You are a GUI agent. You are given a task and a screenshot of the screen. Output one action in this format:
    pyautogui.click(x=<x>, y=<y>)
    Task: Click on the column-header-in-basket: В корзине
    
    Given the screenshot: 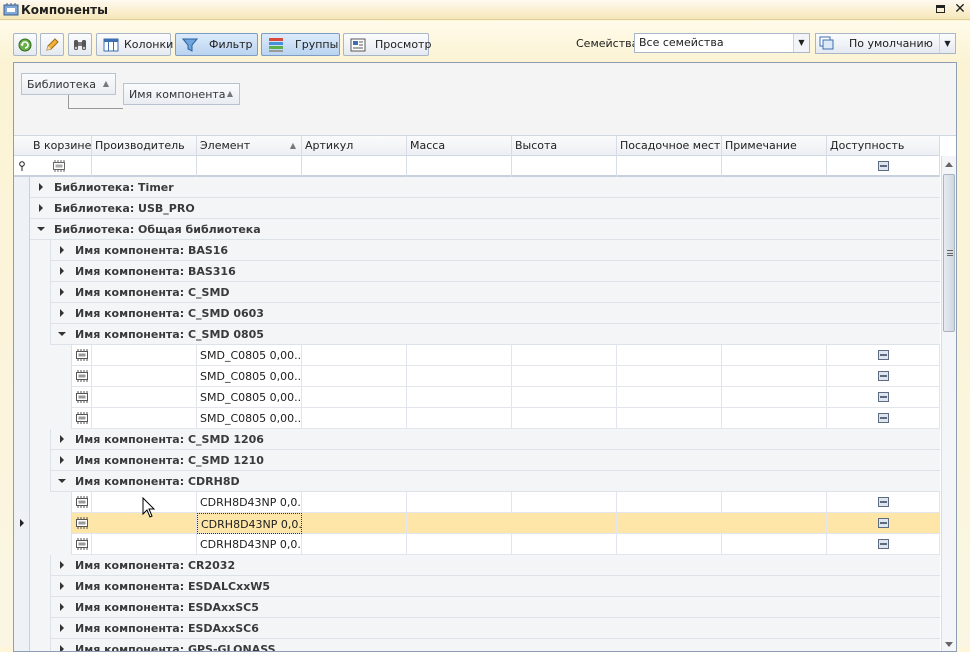 What is the action you would take?
    pyautogui.click(x=61, y=146)
    